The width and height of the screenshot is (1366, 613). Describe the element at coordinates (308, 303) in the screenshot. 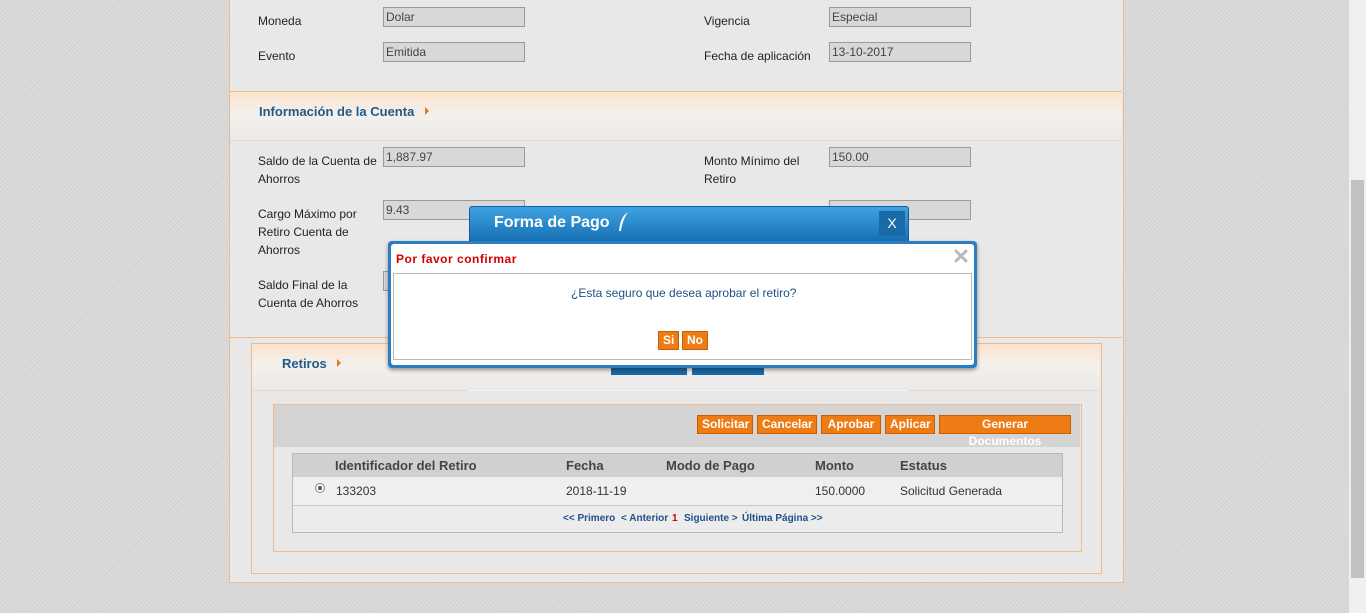

I see `saldo-final-label-line2: Cuenta de Ahorros` at that location.